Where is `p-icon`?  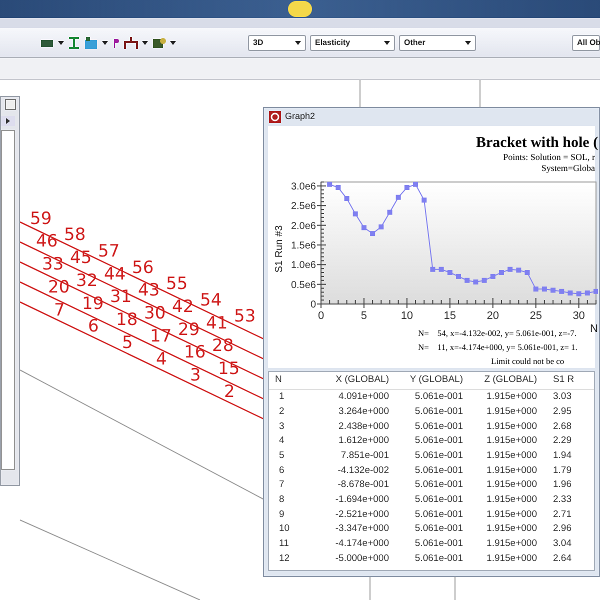 p-icon is located at coordinates (116, 42).